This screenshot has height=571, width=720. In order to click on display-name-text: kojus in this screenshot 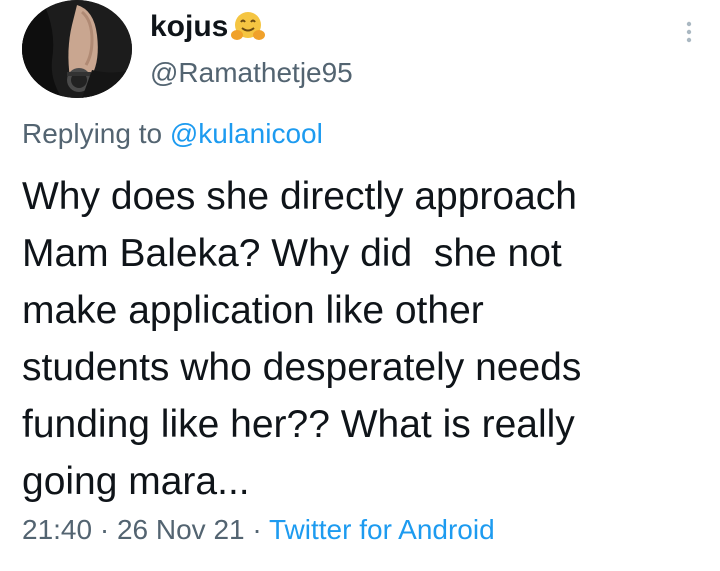, I will do `click(189, 26)`.